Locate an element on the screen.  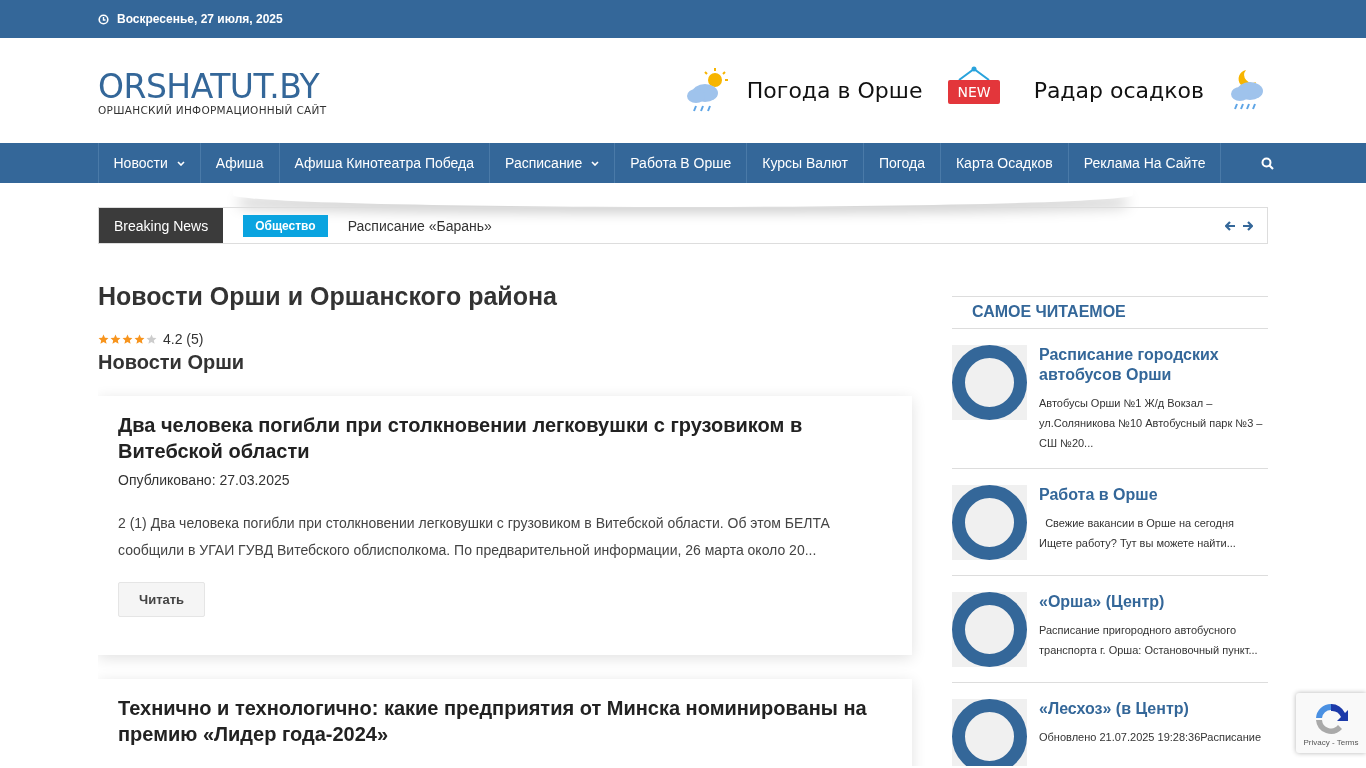
weather-link: Погода в Орше is located at coordinates (834, 90).